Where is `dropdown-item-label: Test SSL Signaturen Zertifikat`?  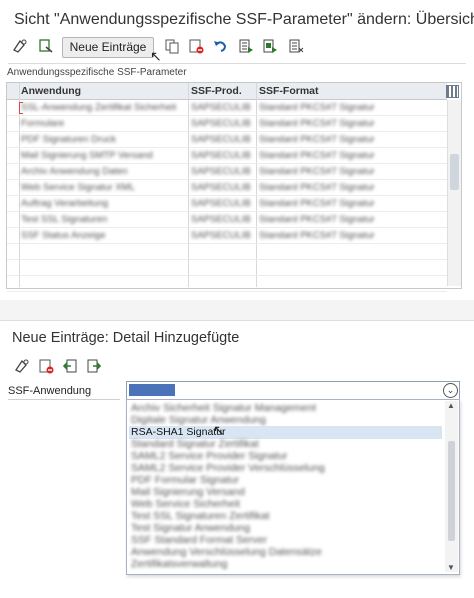
dropdown-item-label: Test SSL Signaturen Zertifikat is located at coordinates (200, 516).